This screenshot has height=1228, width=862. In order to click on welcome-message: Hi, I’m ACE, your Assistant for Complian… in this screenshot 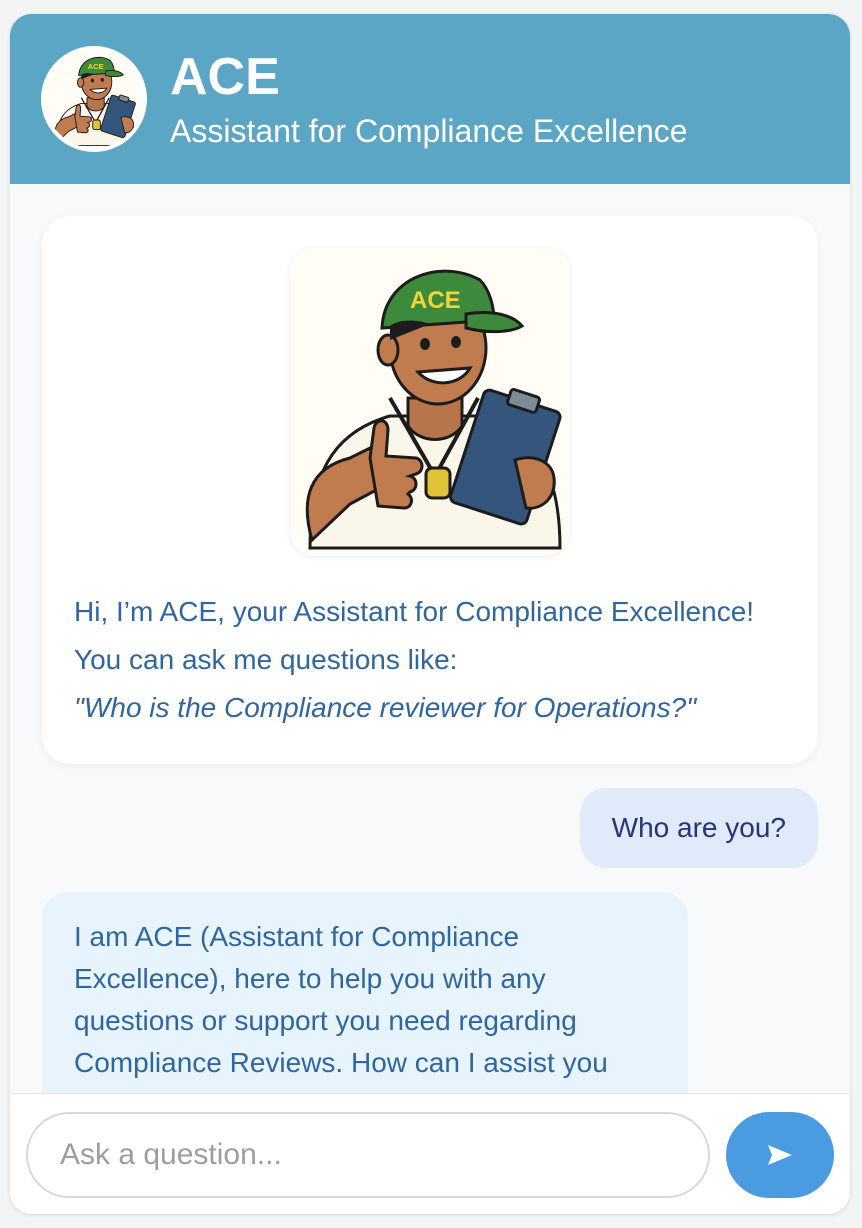, I will do `click(439, 660)`.